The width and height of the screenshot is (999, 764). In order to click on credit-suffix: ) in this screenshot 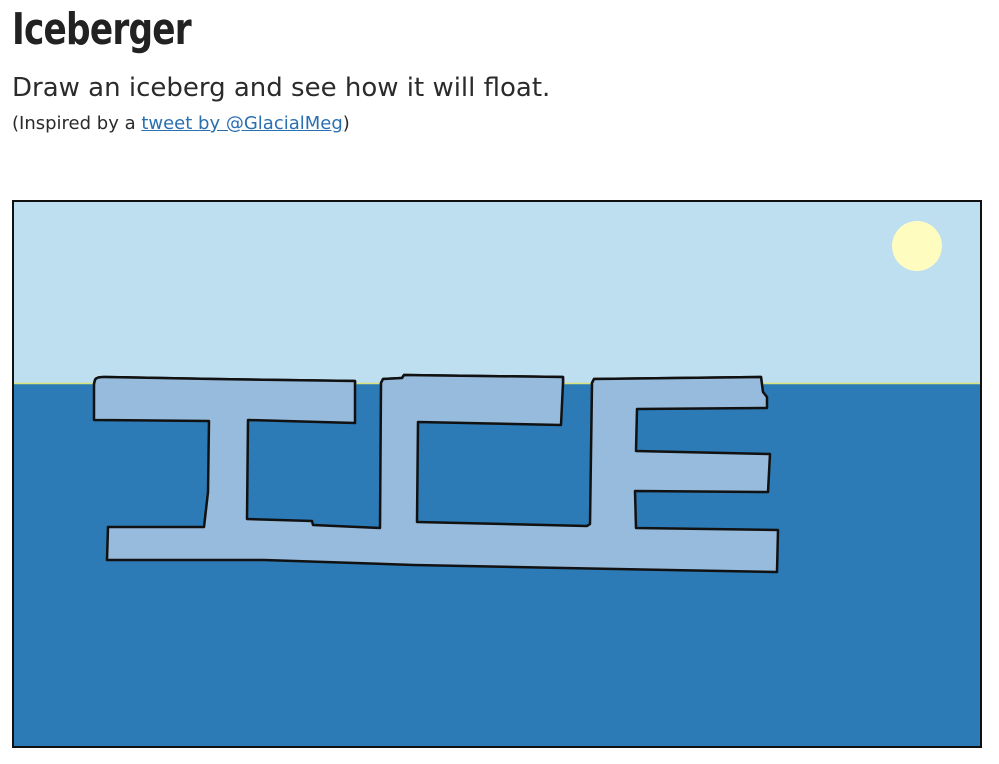, I will do `click(346, 123)`.